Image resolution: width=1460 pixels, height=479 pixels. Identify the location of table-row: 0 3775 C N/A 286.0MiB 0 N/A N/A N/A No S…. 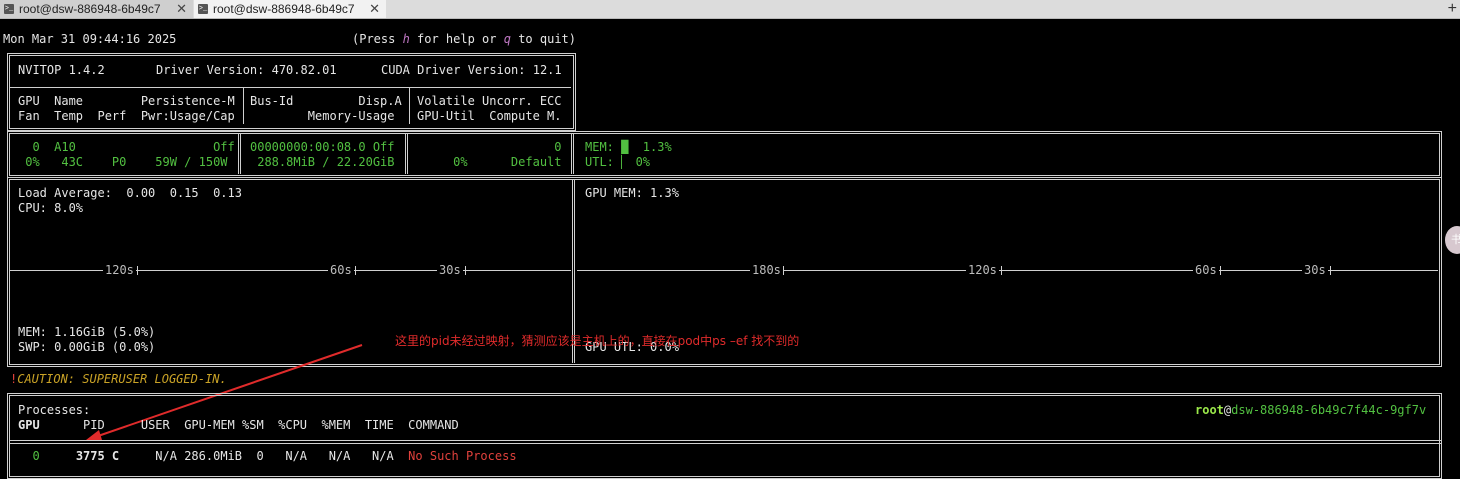
(267, 456).